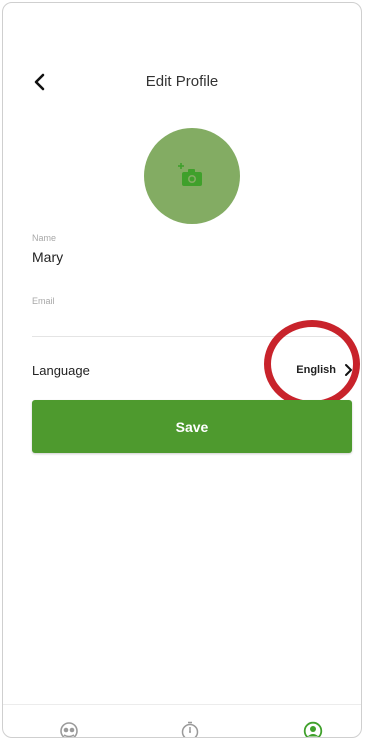 Image resolution: width=366 pixels, height=744 pixels. I want to click on save-button: Save, so click(192, 426).